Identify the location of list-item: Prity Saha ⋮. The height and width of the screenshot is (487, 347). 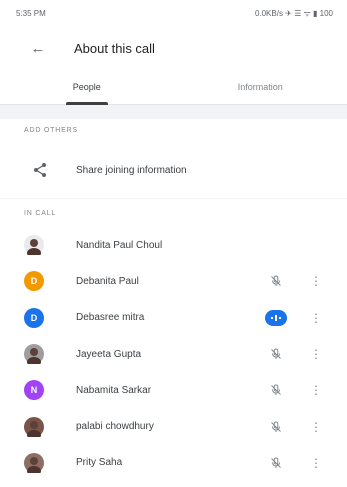
(173, 463).